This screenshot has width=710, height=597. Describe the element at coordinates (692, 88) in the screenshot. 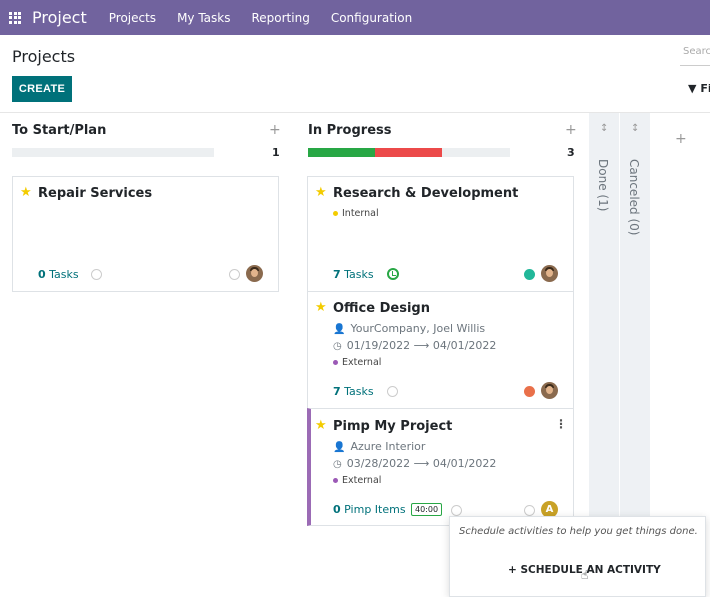

I see `filter-icon: ▼` at that location.